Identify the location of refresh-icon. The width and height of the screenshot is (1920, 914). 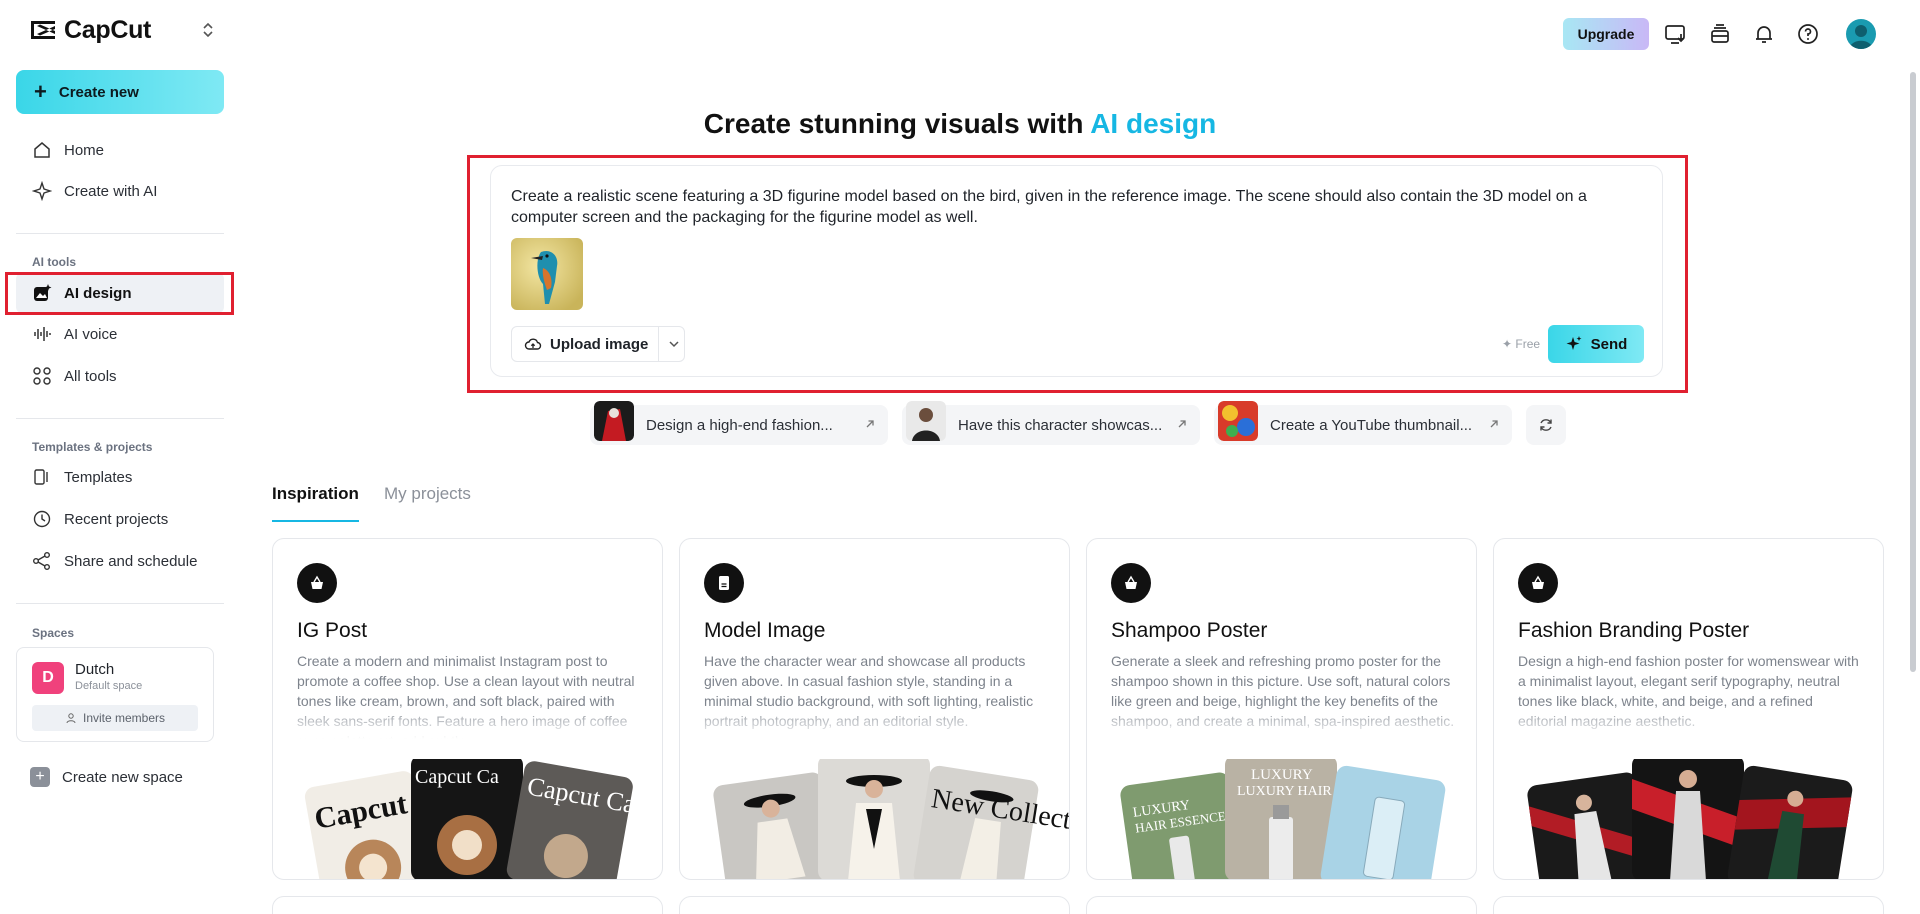
(1546, 425).